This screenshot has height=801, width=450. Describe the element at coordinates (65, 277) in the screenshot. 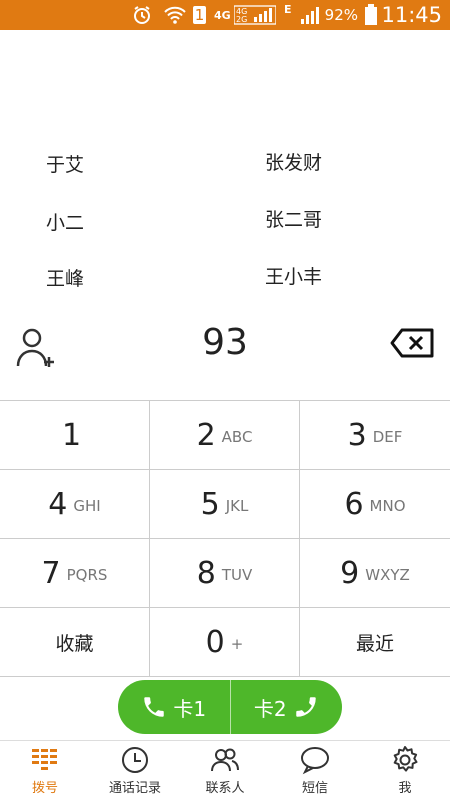

I see `suggestion-item: 王峰` at that location.